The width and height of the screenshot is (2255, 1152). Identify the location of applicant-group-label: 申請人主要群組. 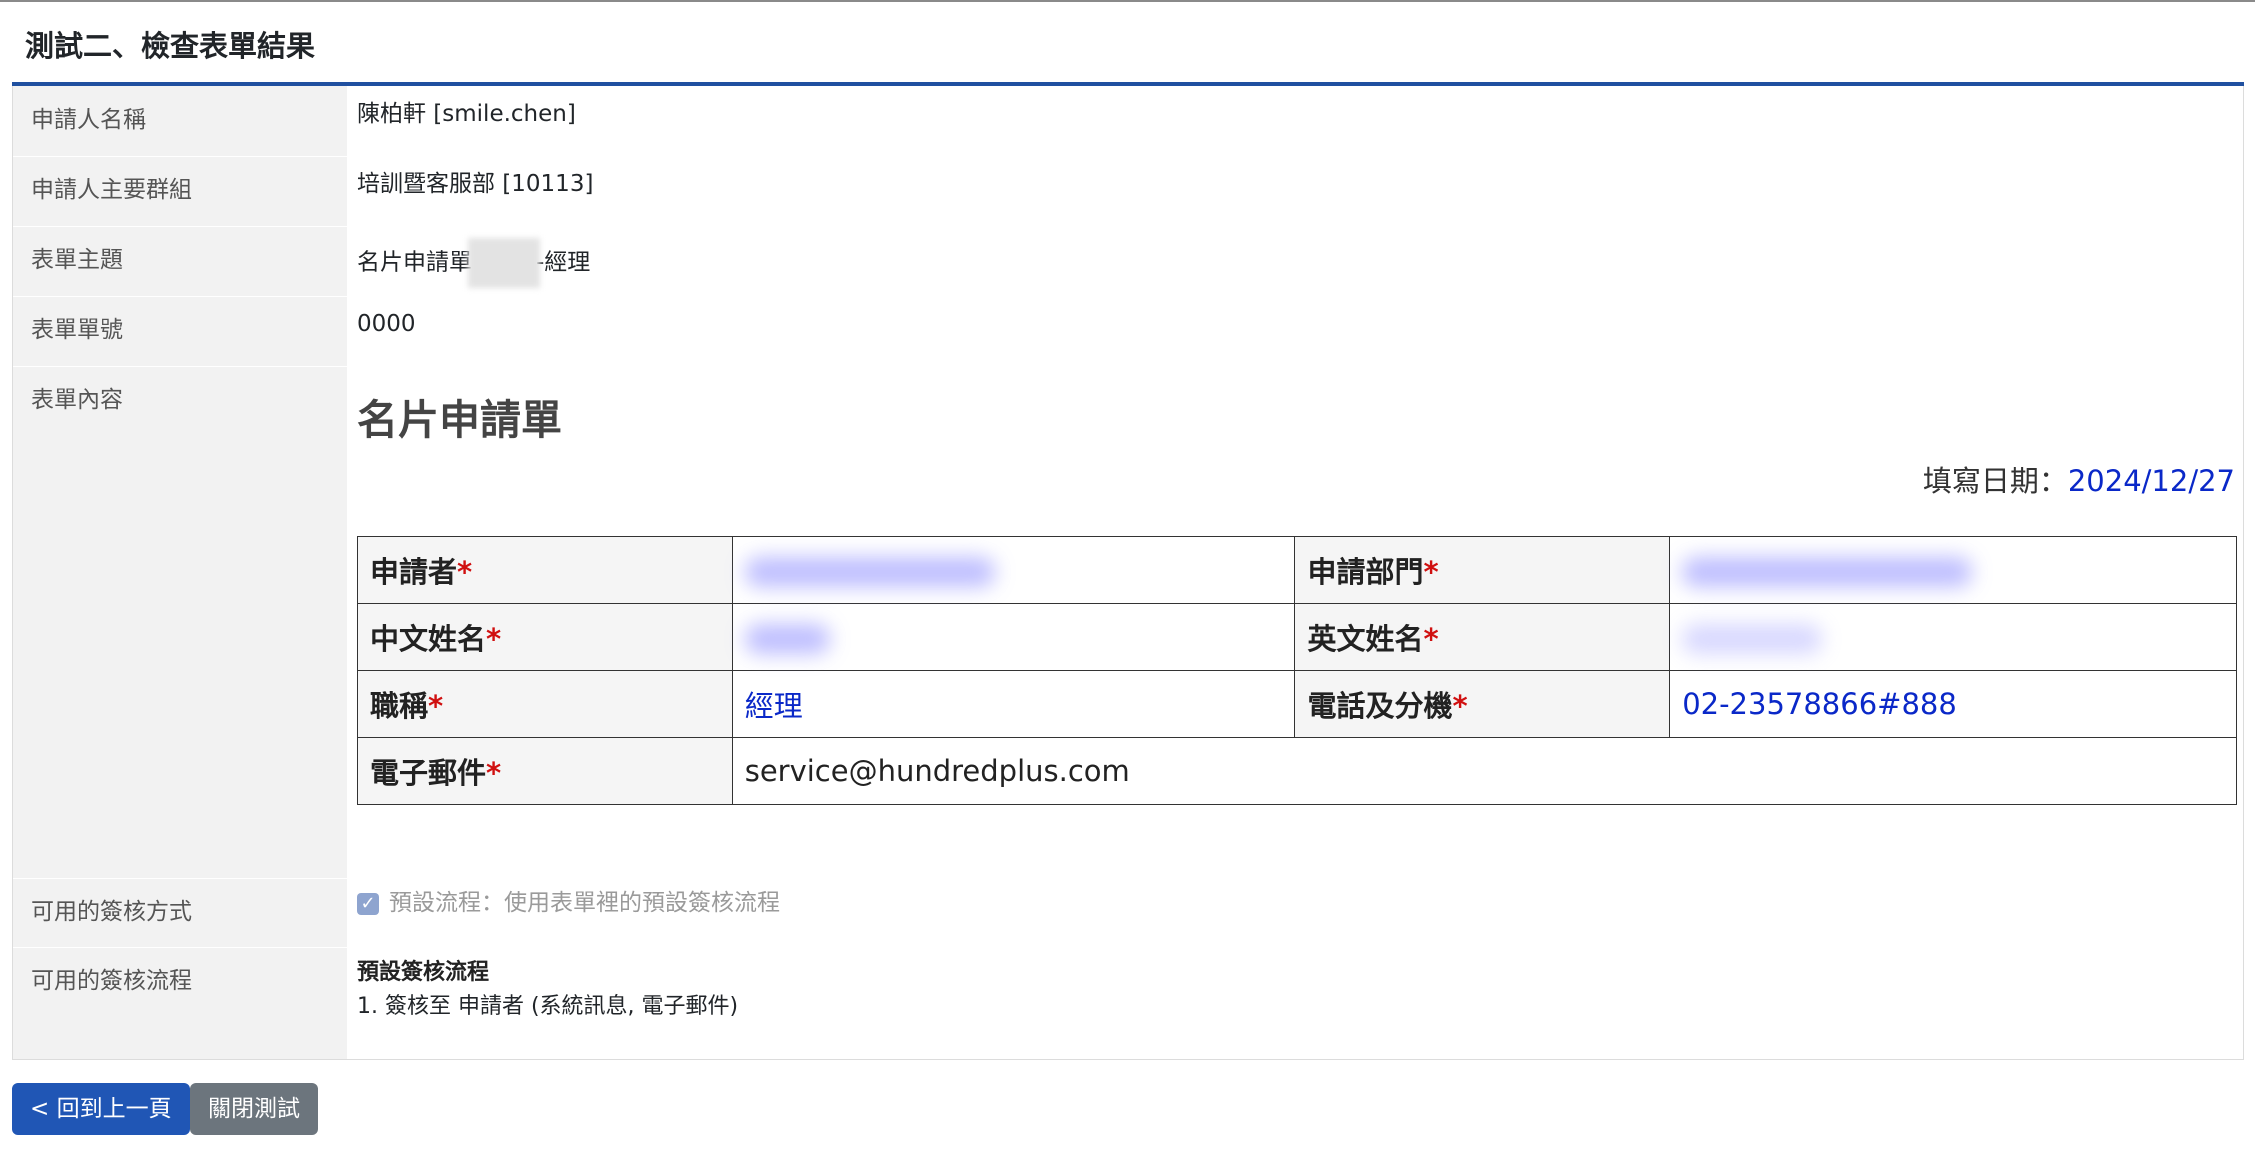
(111, 190).